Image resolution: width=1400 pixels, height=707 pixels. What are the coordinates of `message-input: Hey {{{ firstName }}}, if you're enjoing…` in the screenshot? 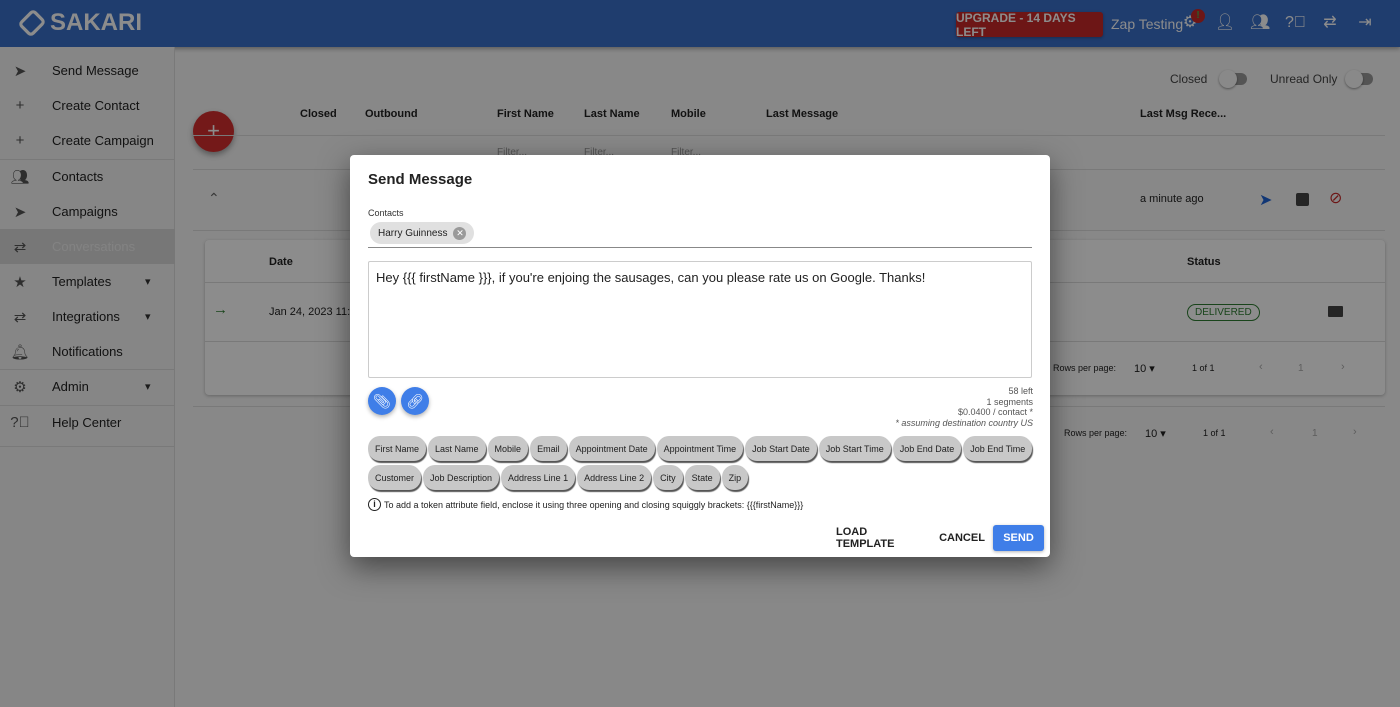 It's located at (700, 319).